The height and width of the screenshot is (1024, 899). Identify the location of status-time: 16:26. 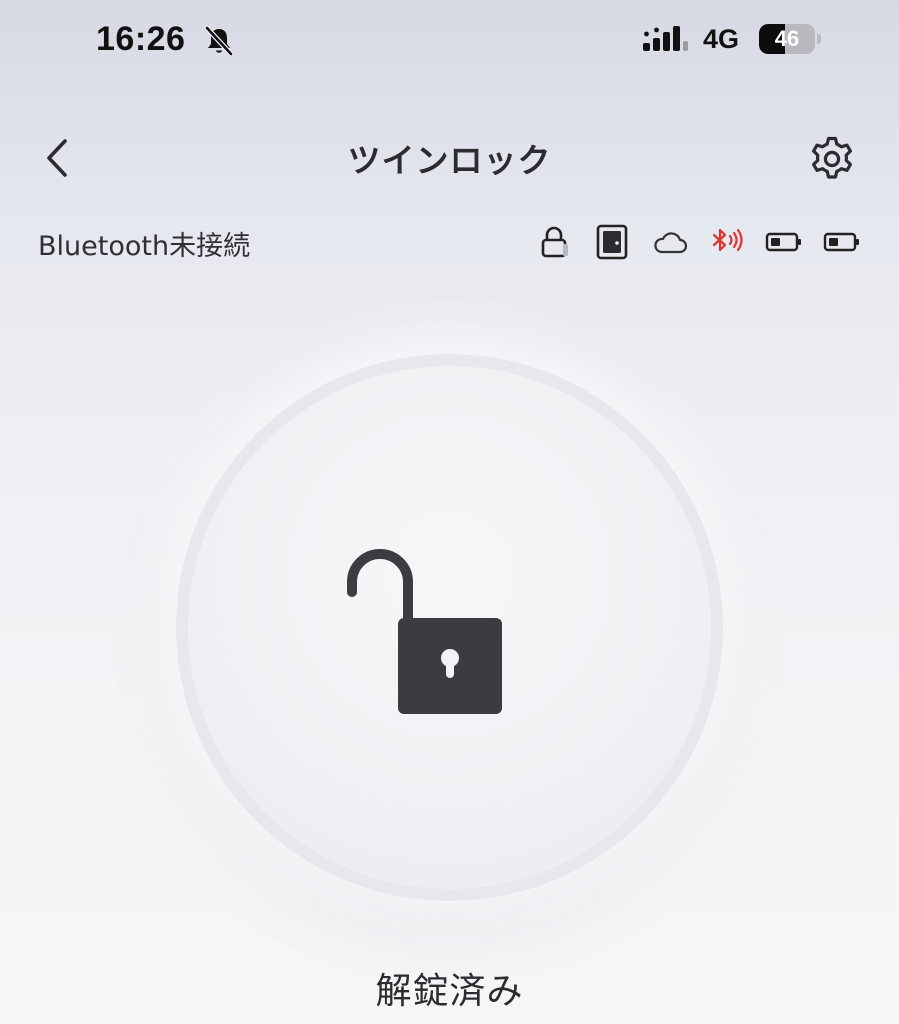
(141, 39).